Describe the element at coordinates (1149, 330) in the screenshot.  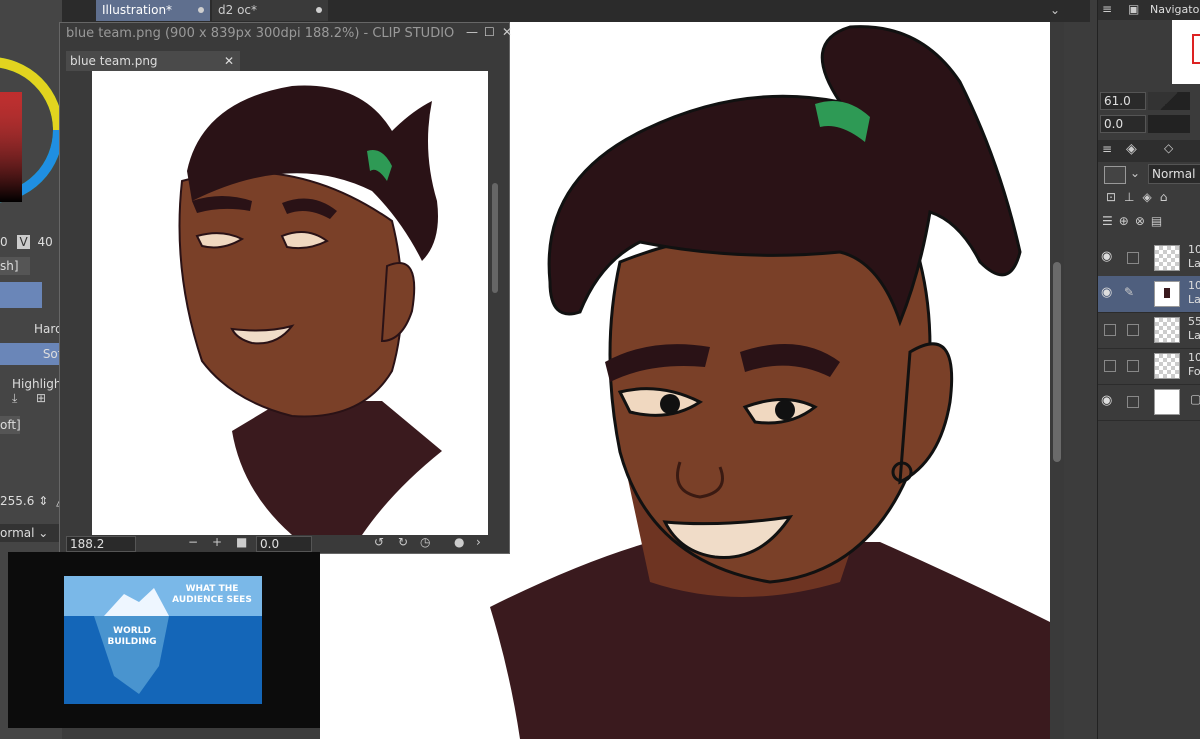
I see `layer-row: 55 La` at that location.